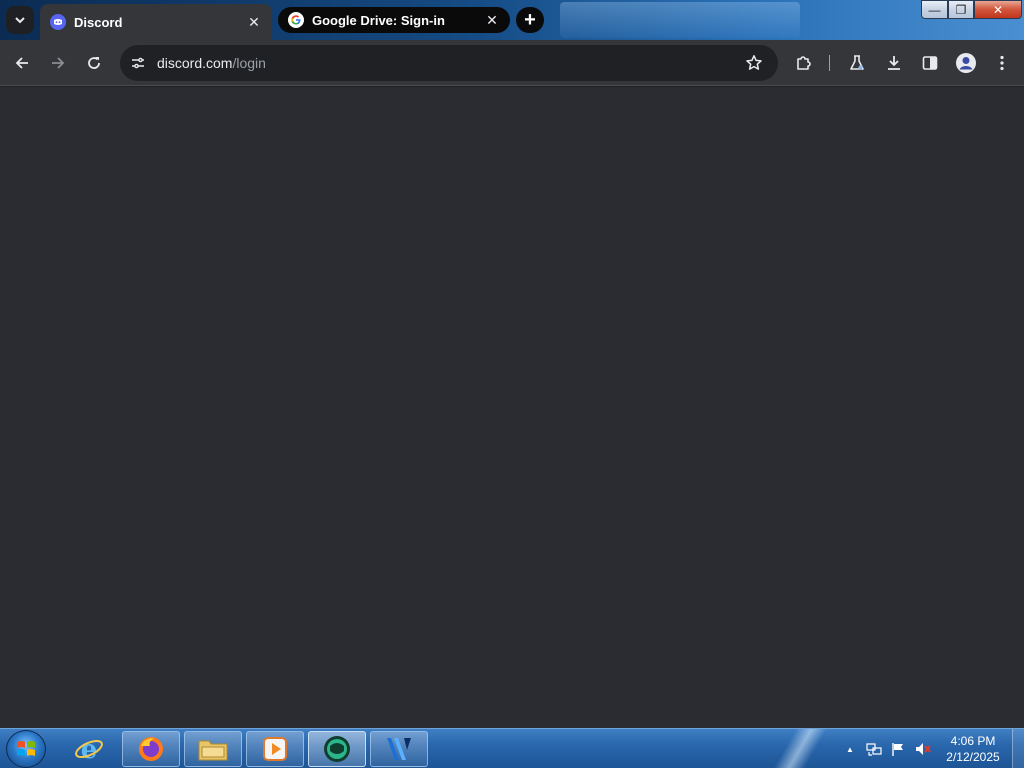 This screenshot has height=768, width=1024. I want to click on taskbar: e ▲ 4:06 PM 2/12/2025, so click(512, 748).